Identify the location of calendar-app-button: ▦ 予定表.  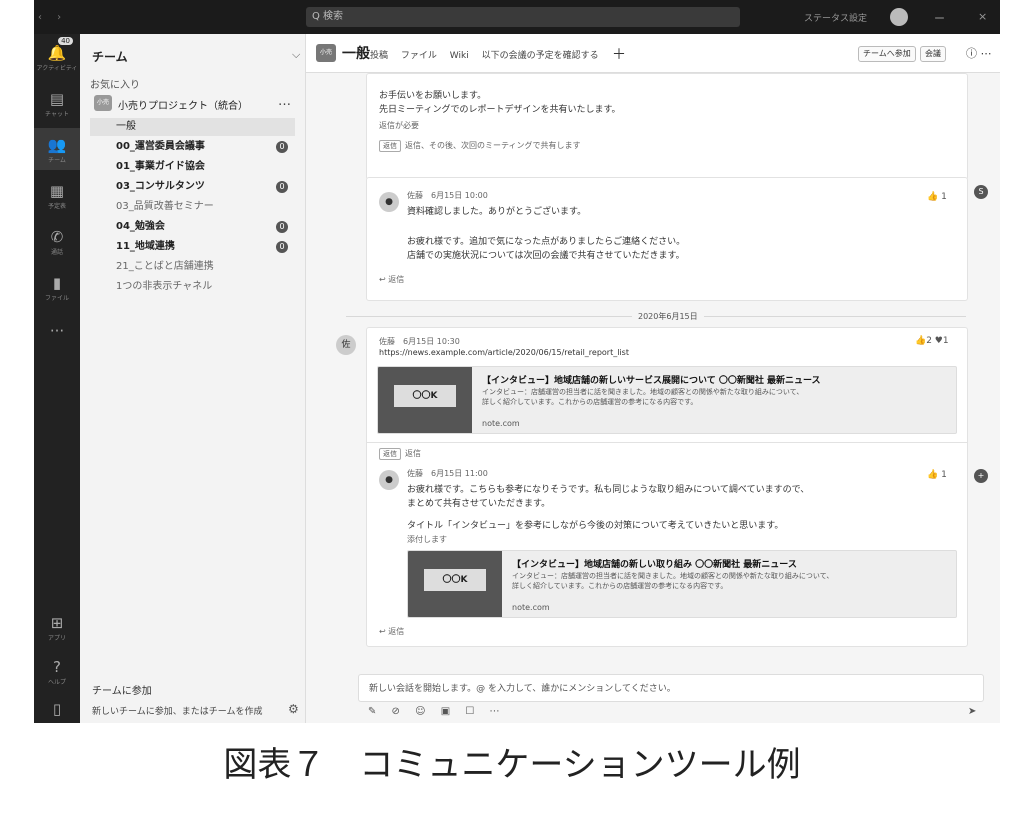
(57, 195).